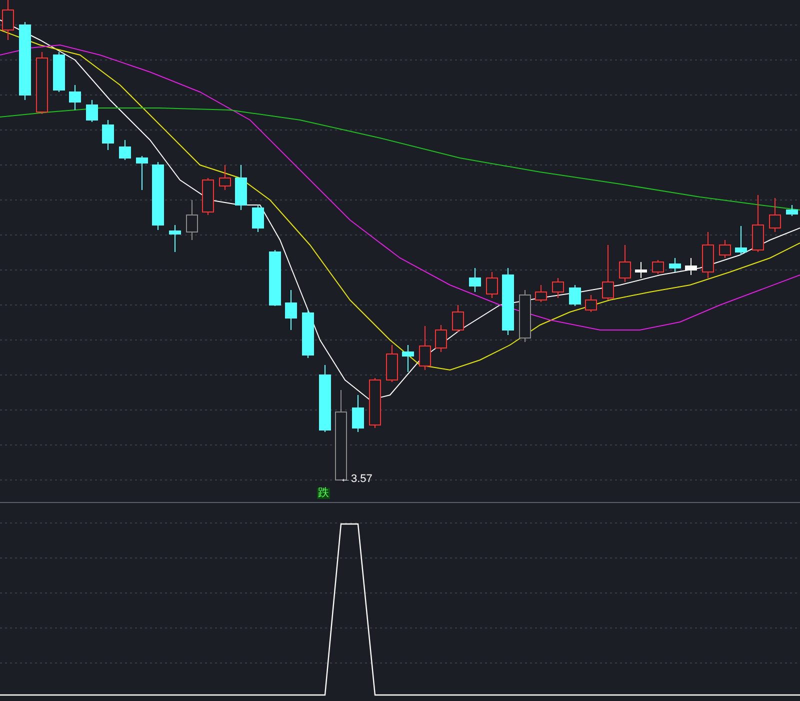 Image resolution: width=800 pixels, height=701 pixels. I want to click on low-price-label: ←3.57, so click(356, 479).